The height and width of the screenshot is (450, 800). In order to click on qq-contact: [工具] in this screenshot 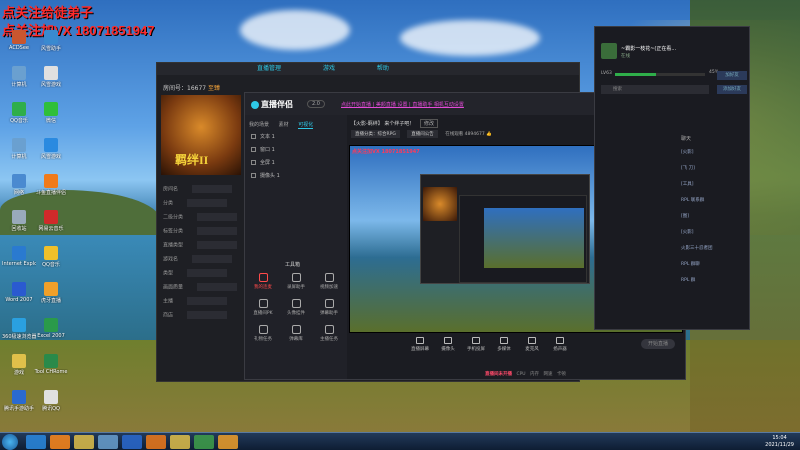, I will do `click(687, 184)`.